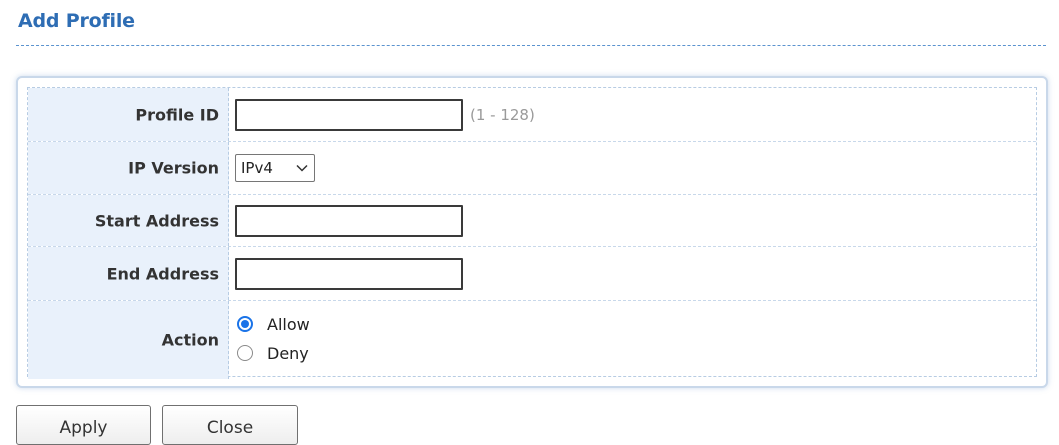 The image size is (1059, 445). I want to click on value-cell: IPv4, so click(632, 168).